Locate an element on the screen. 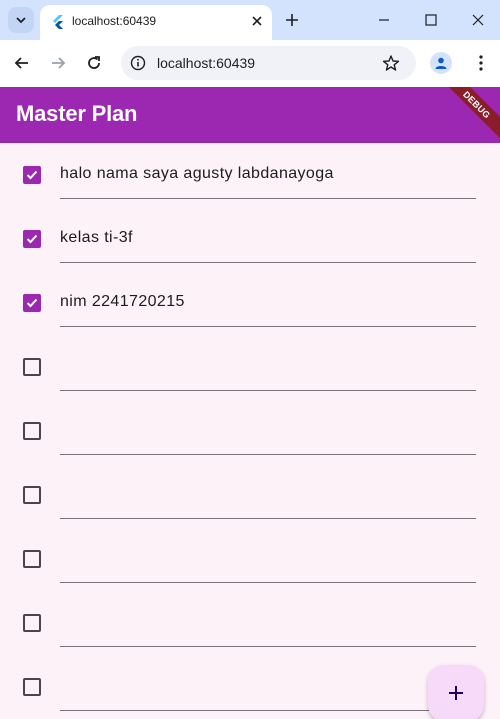  address-bar: localhost:60439 is located at coordinates (268, 63).